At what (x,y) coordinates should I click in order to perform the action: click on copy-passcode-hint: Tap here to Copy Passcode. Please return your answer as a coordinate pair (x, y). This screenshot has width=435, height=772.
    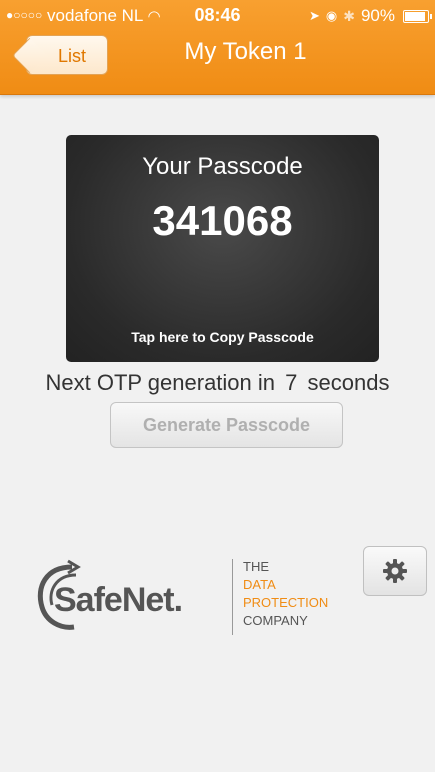
    Looking at the image, I should click on (222, 337).